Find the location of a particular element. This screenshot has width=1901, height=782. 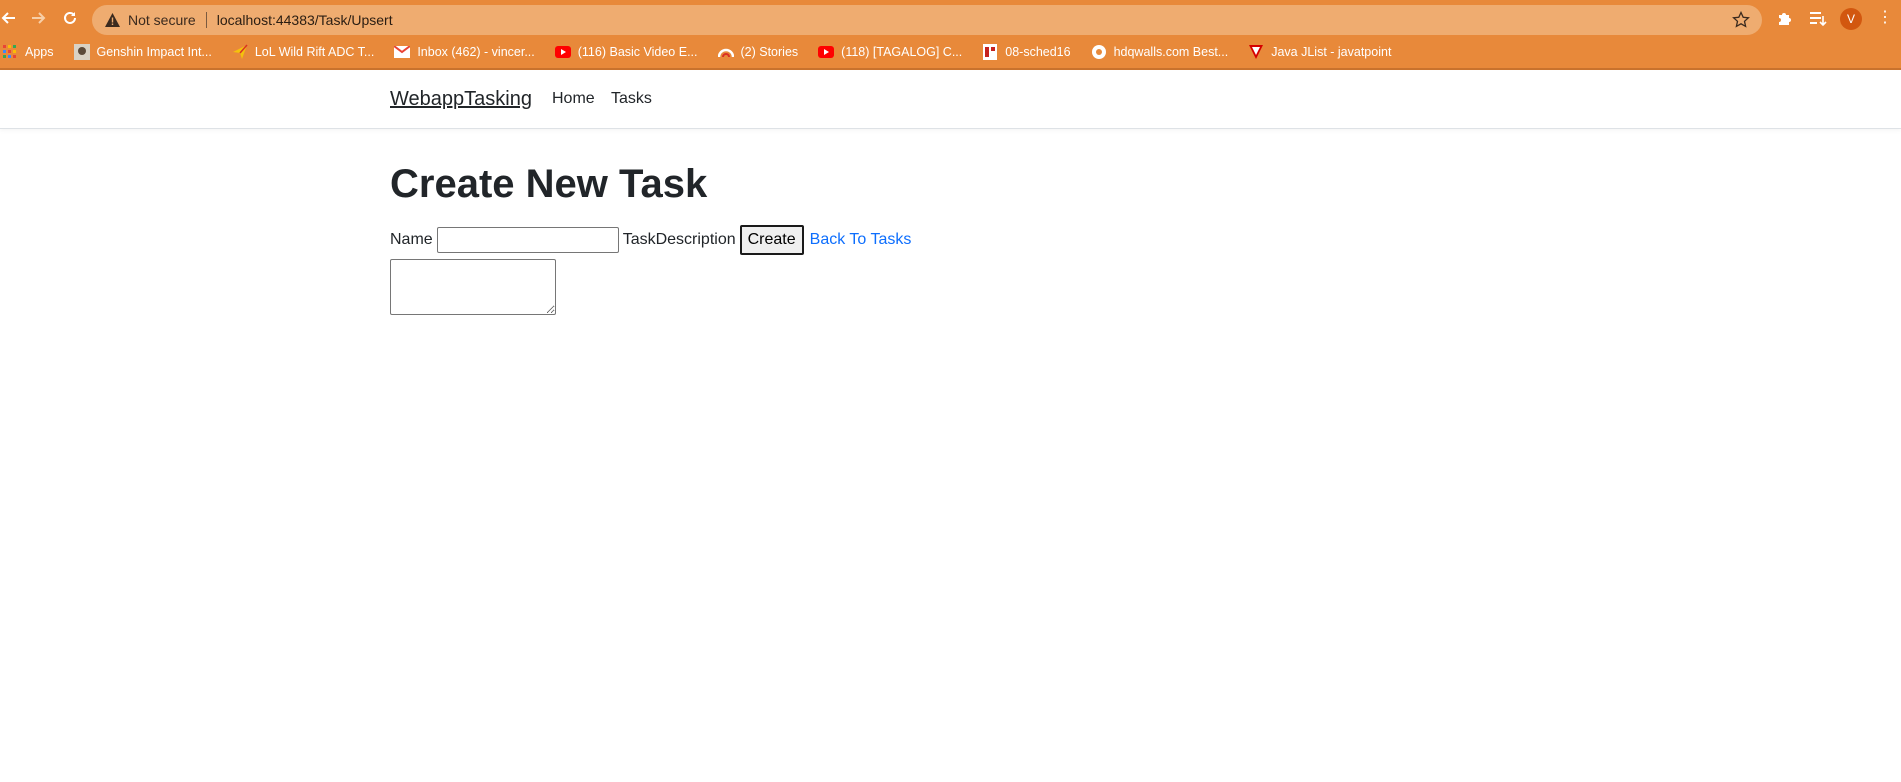

extensions-puzzle-icon is located at coordinates (1785, 18).